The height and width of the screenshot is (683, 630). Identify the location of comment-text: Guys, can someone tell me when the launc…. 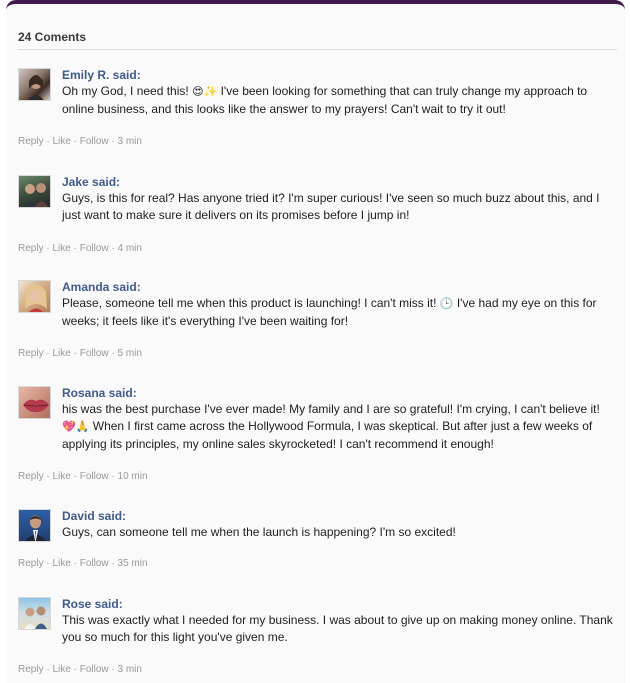
(338, 532).